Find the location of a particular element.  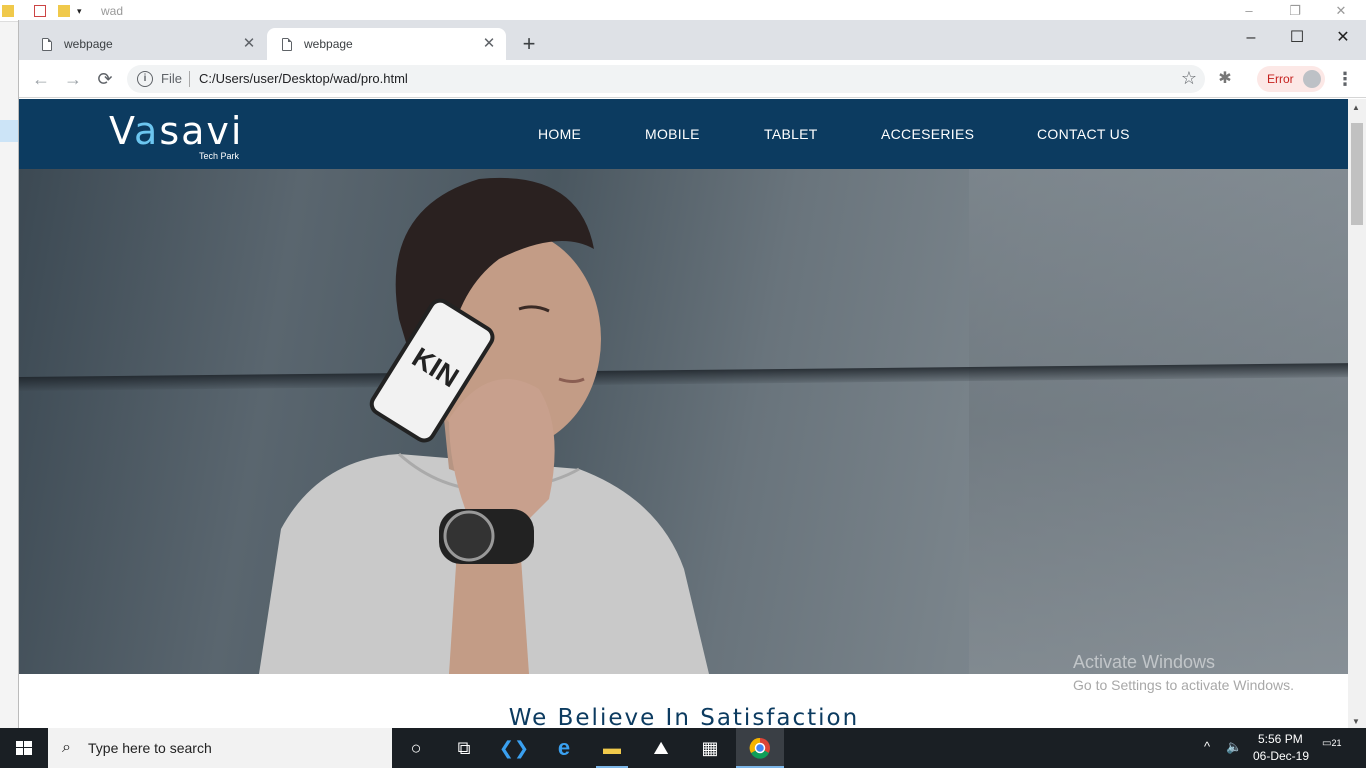

taskbar-search-box: ⌕ Type here to search is located at coordinates (220, 748).